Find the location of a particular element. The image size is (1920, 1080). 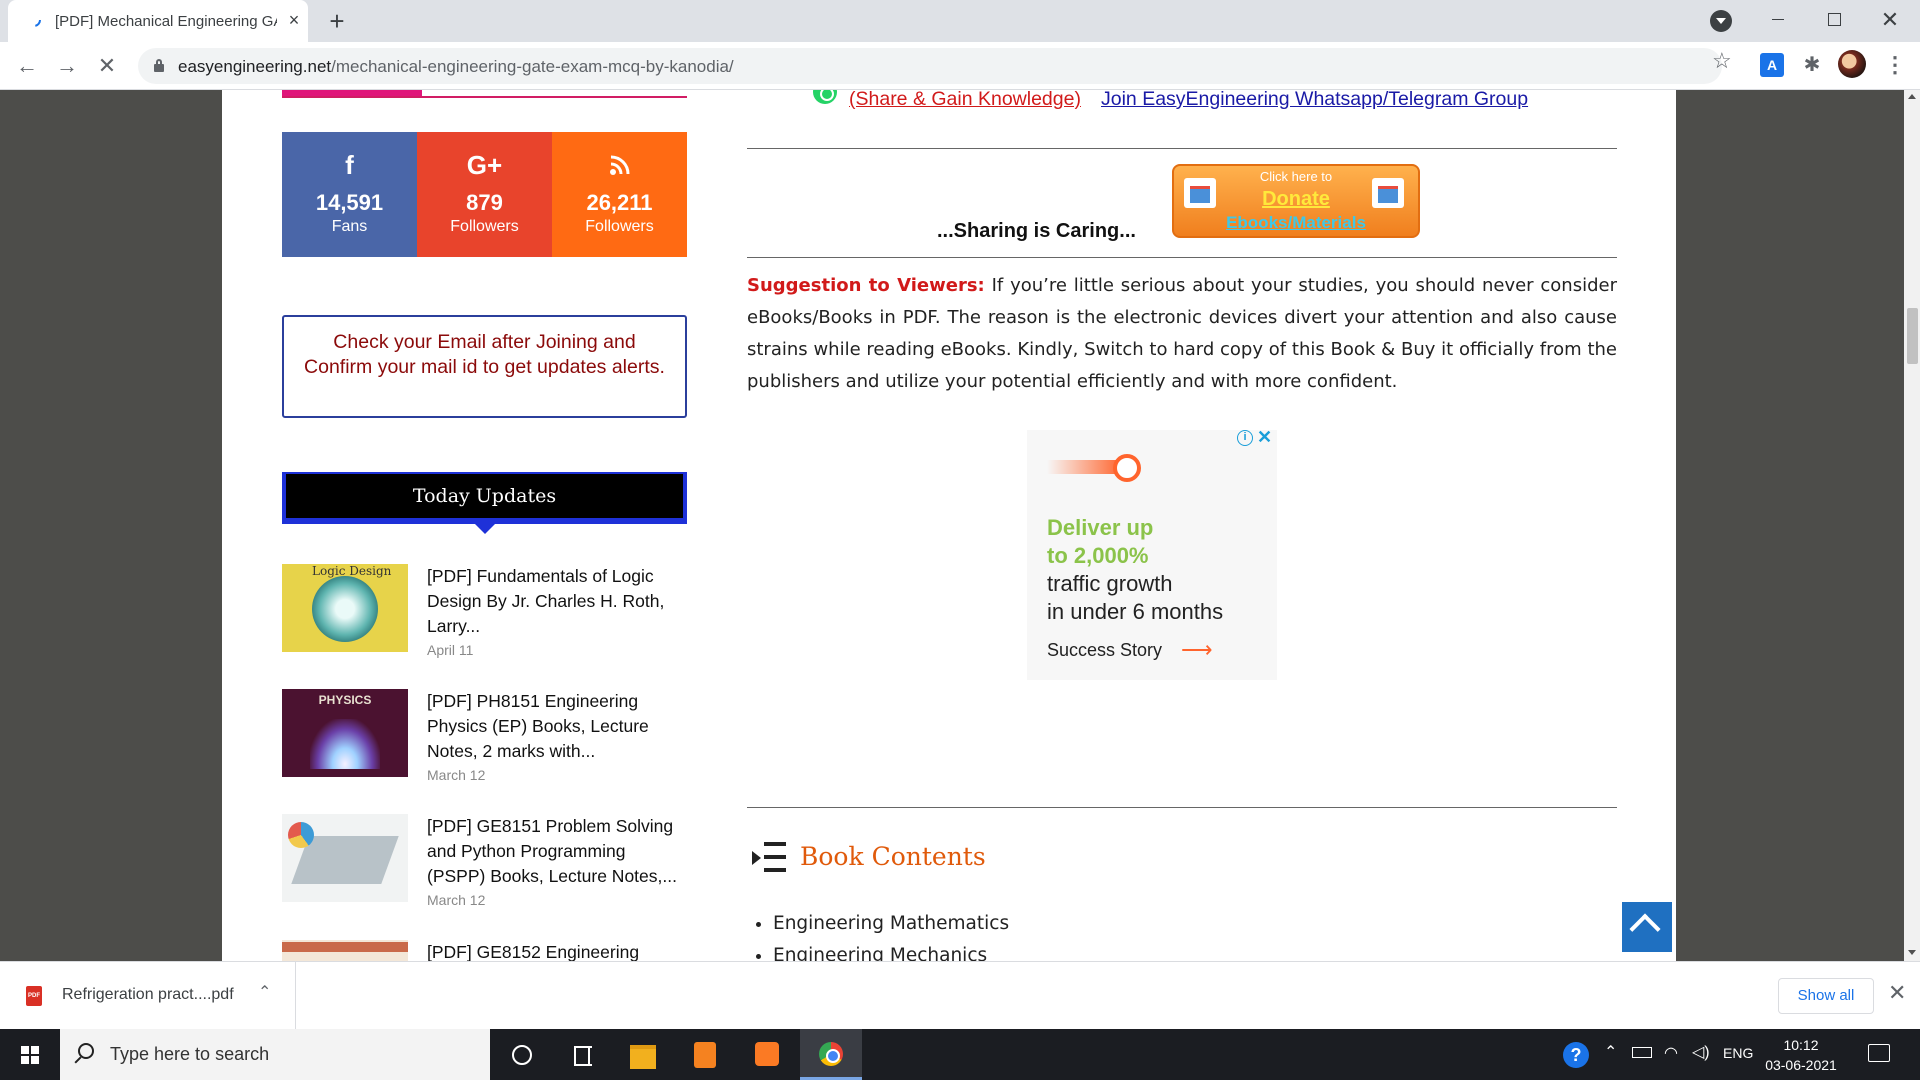

download-item: PDF Refrigeration pract....pdf ⌃ is located at coordinates (148, 996).